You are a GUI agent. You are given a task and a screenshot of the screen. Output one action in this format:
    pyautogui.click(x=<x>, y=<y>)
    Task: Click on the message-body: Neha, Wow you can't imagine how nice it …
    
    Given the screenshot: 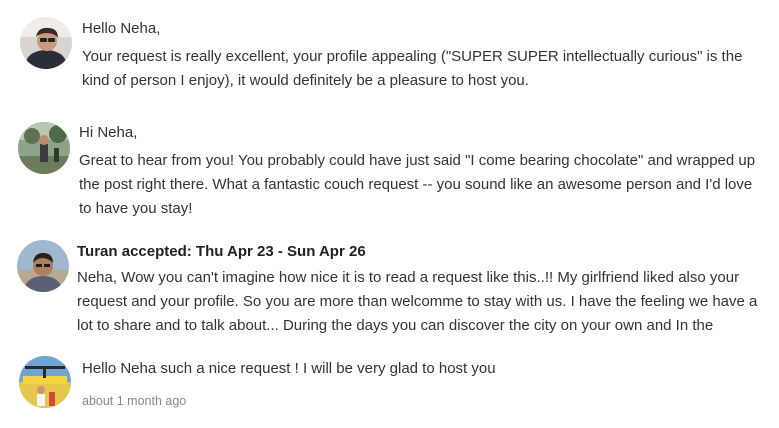 What is the action you would take?
    pyautogui.click(x=417, y=301)
    